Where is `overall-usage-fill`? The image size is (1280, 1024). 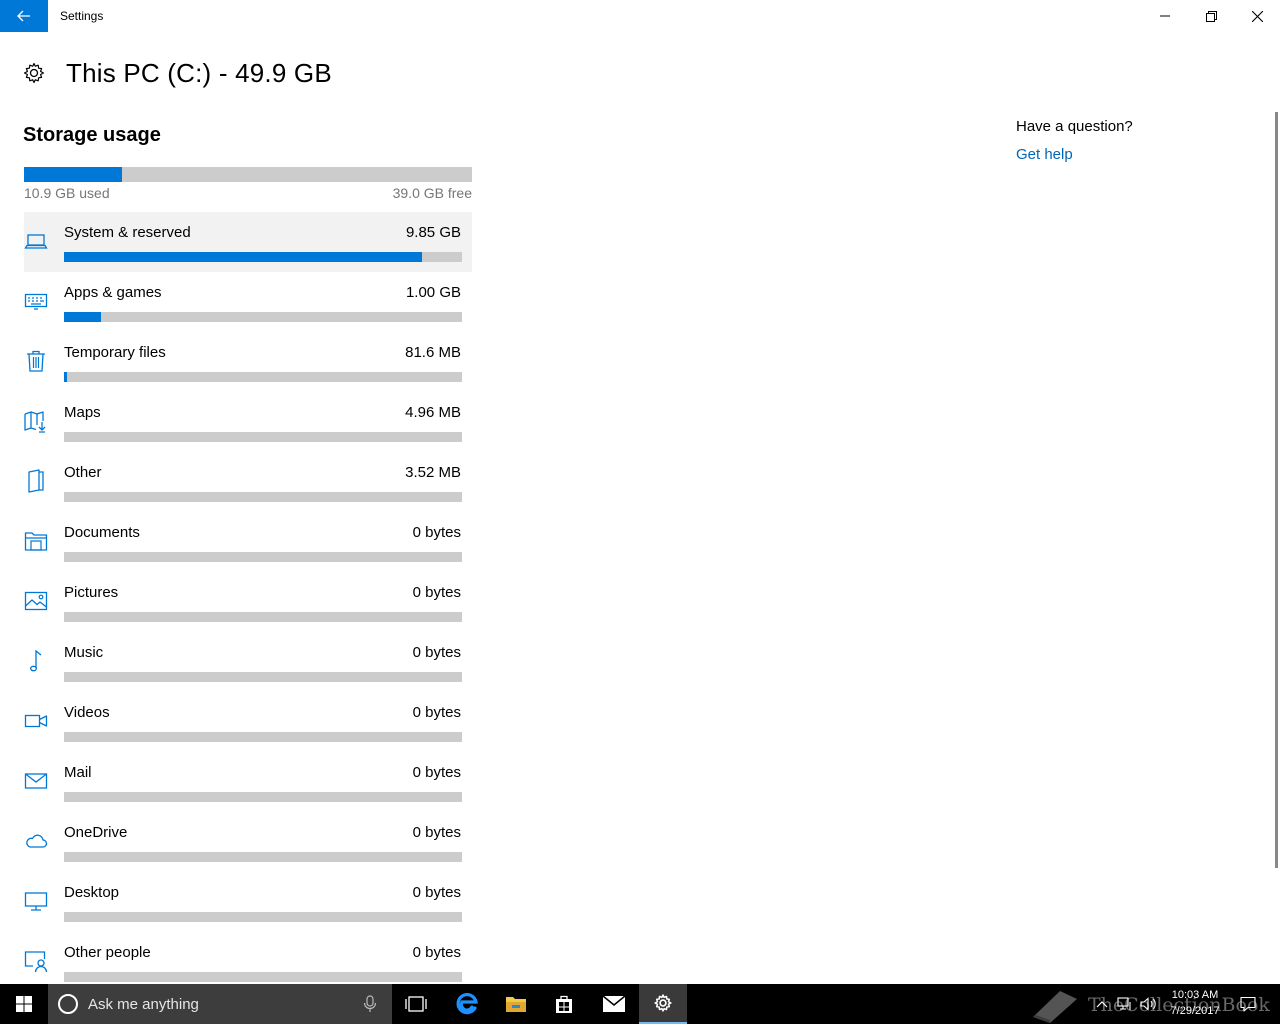 overall-usage-fill is located at coordinates (73, 174).